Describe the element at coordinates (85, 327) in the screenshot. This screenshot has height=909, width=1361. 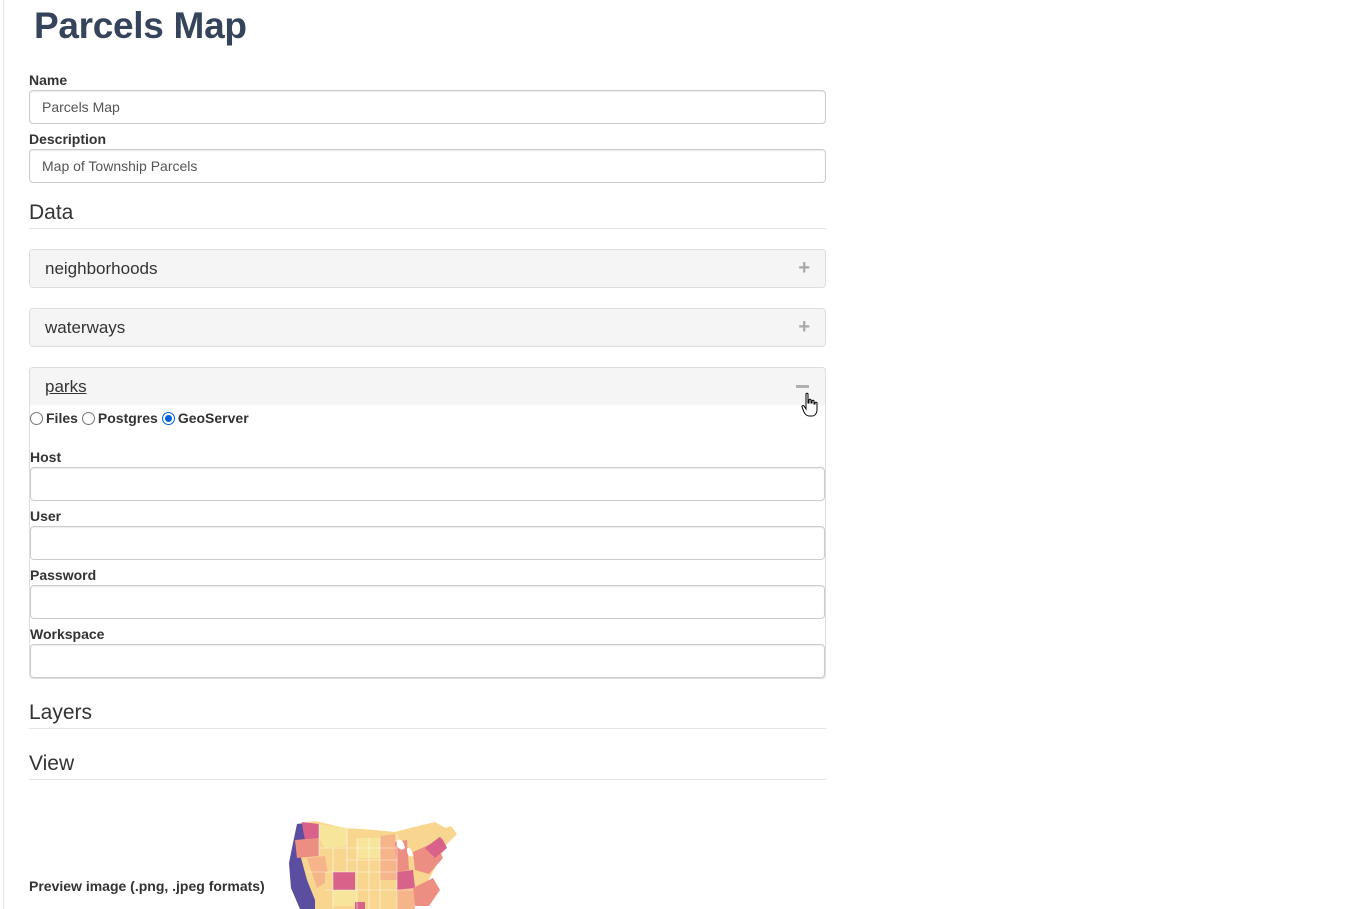
I see `panel-title-waterways: waterways` at that location.